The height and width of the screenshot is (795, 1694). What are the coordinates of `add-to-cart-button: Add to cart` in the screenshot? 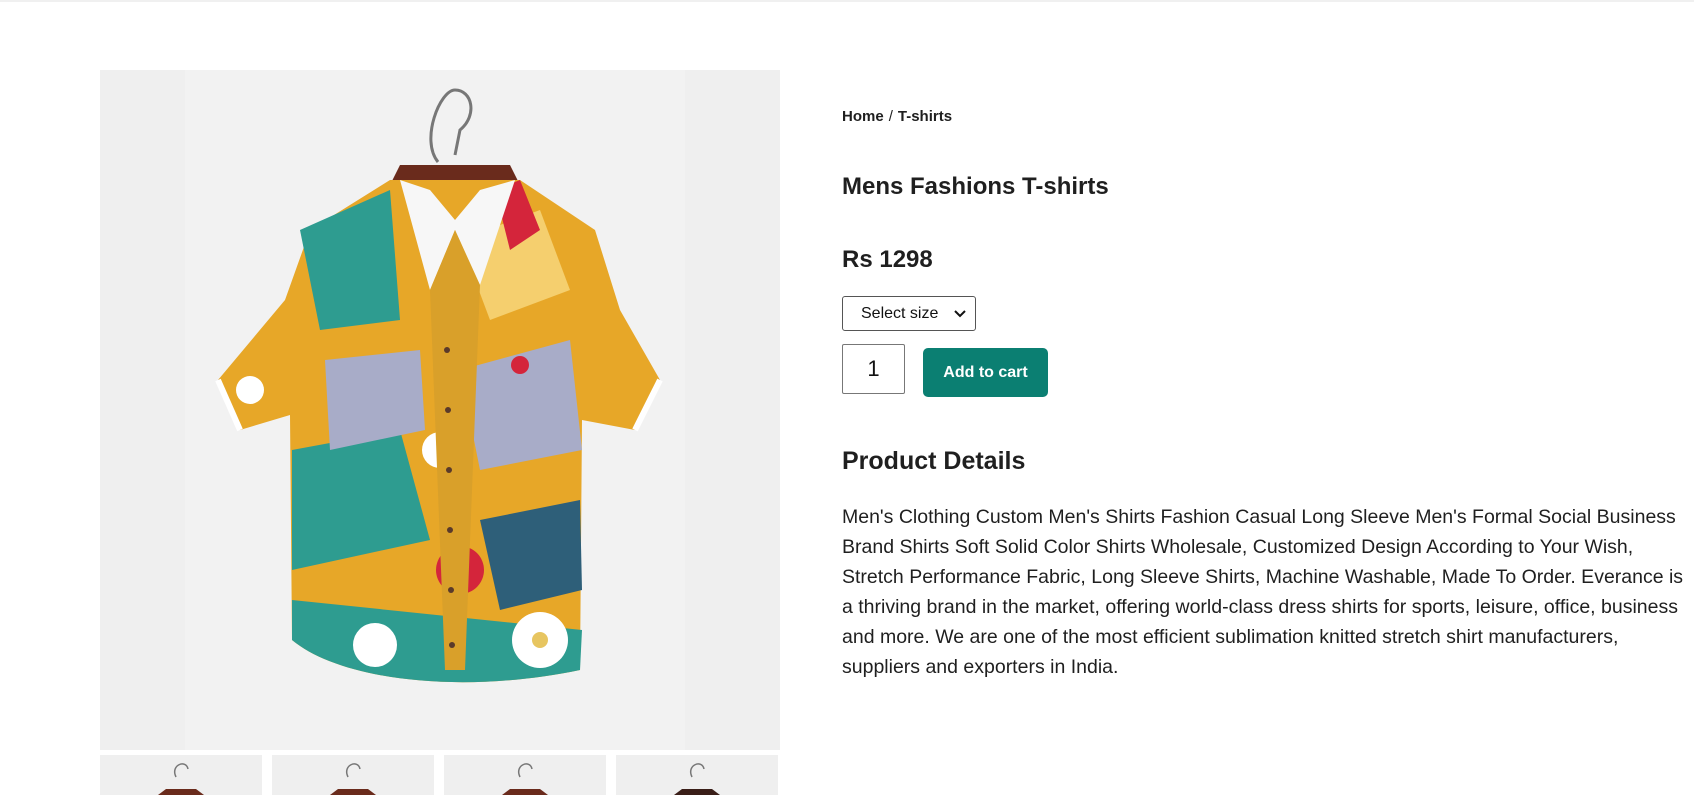 It's located at (985, 372).